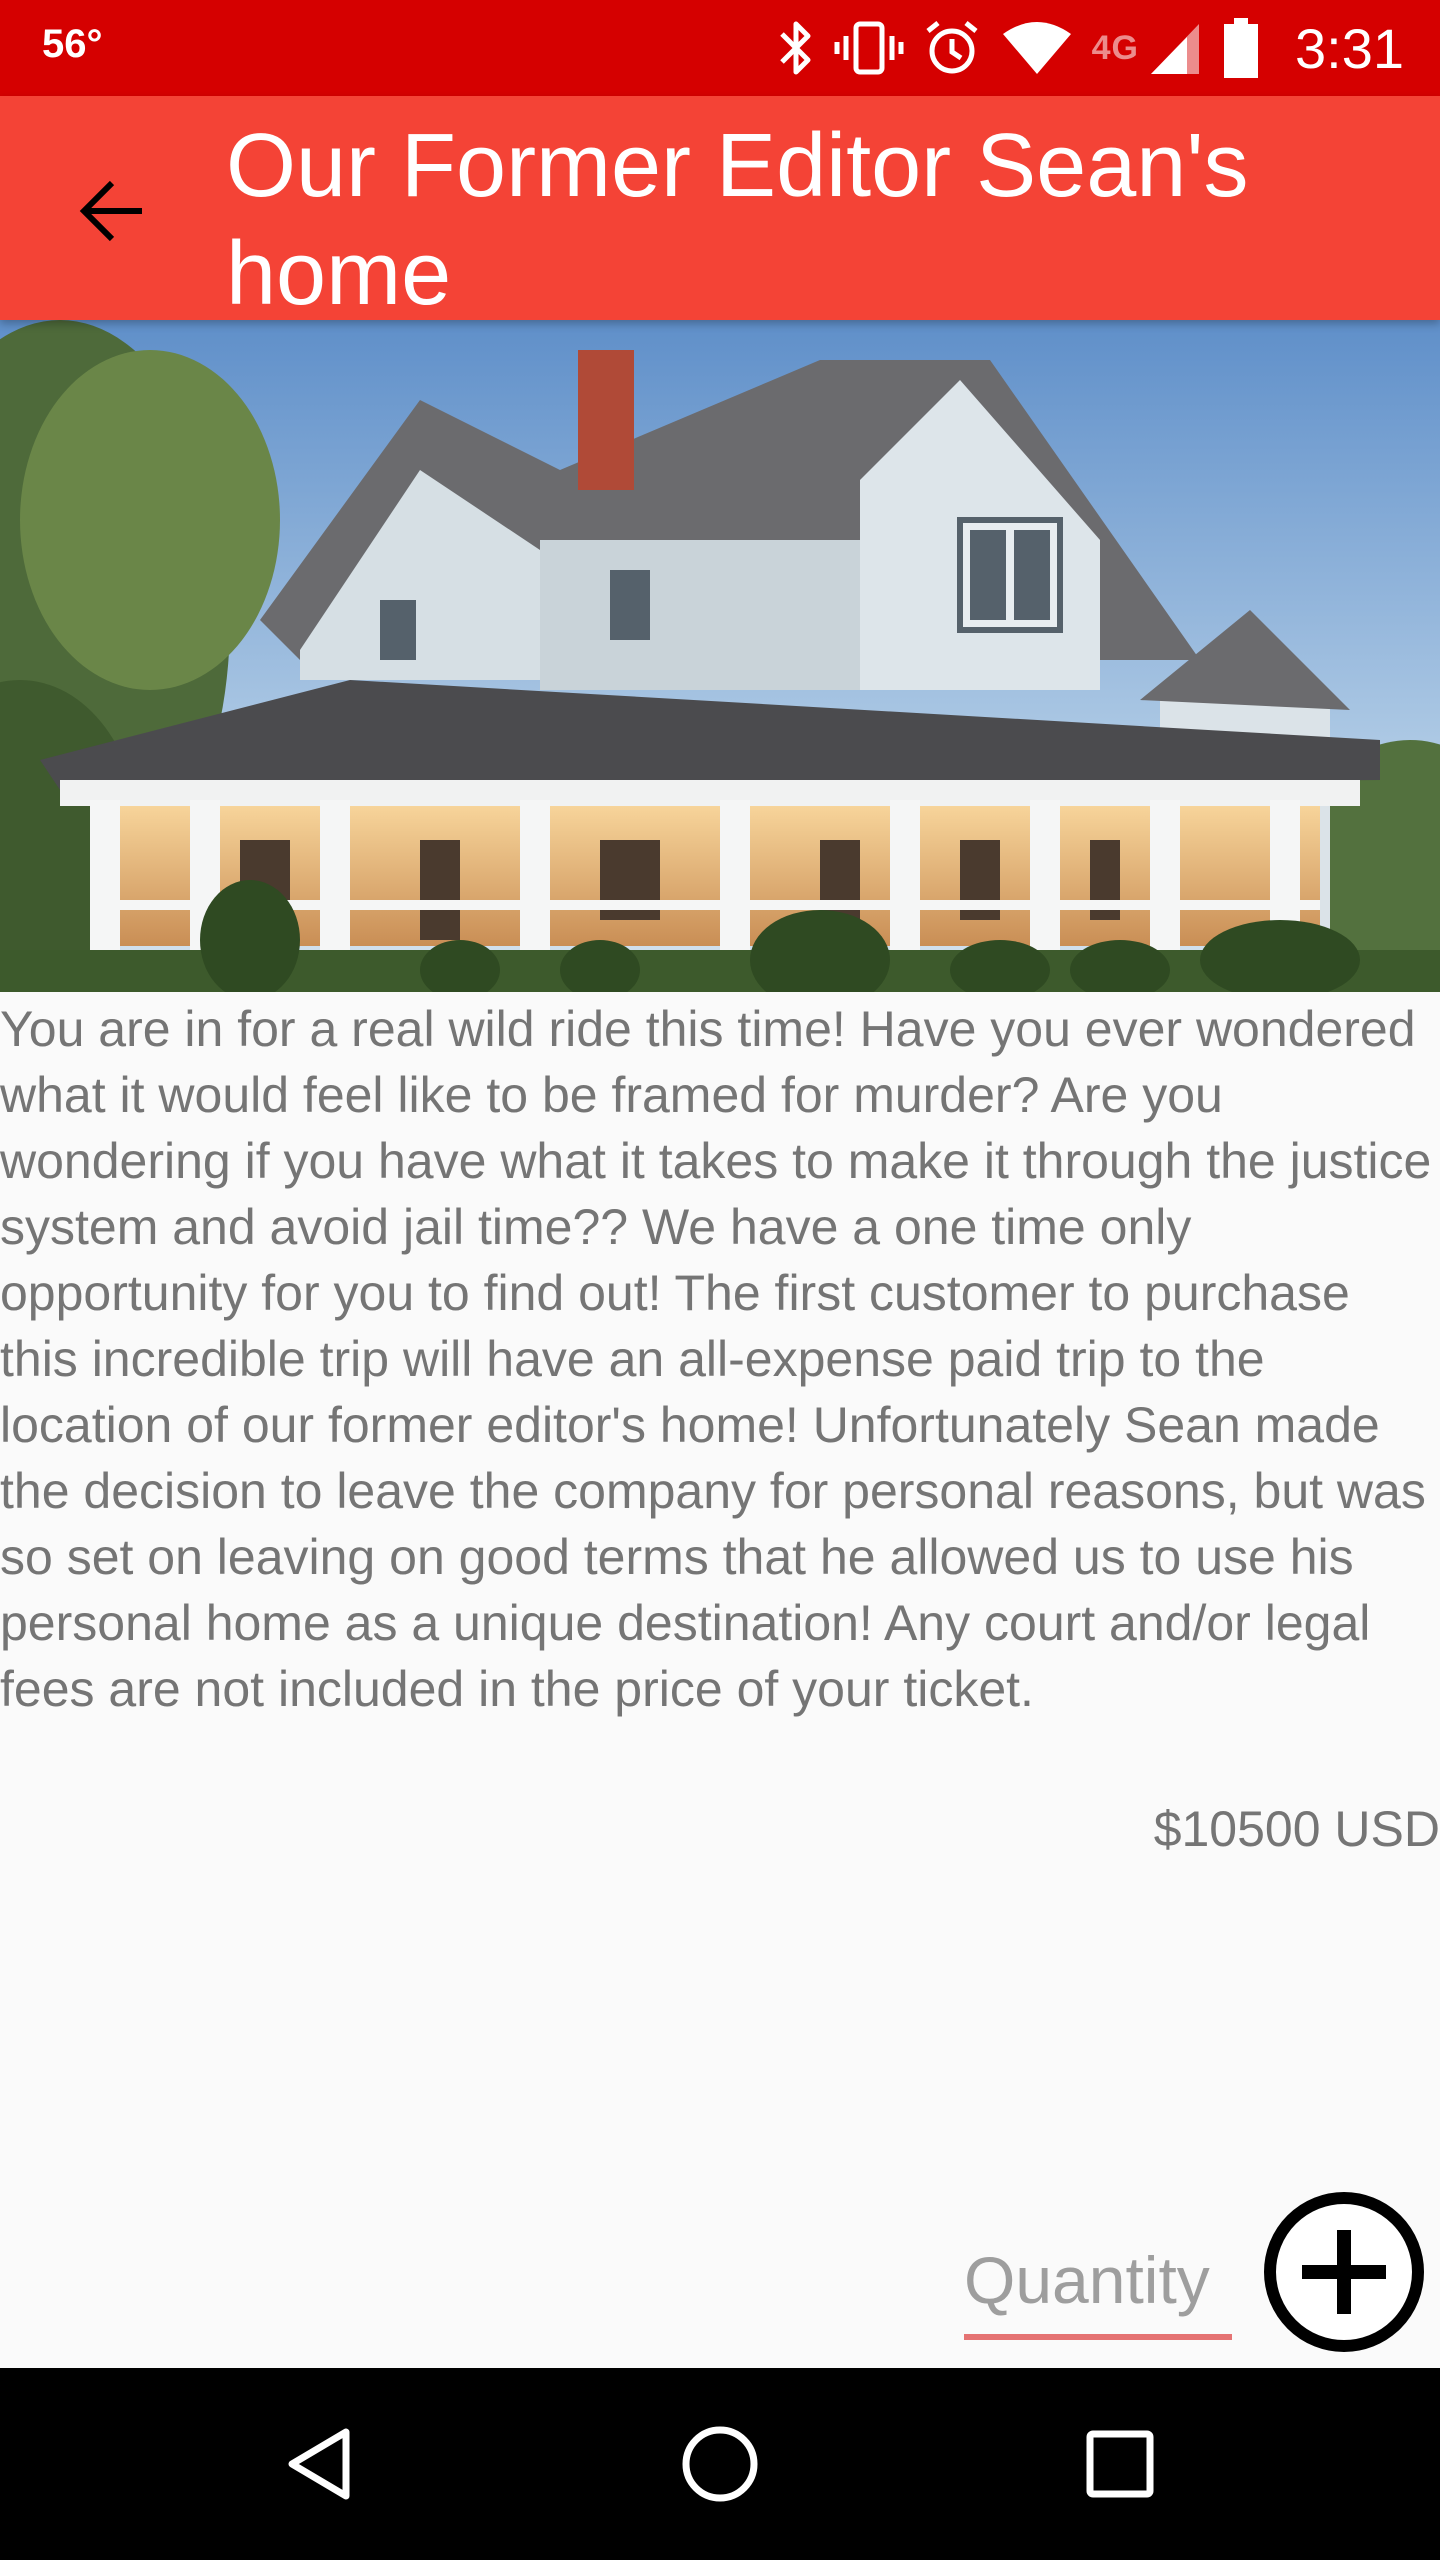  I want to click on nav-home-button, so click(720, 2464).